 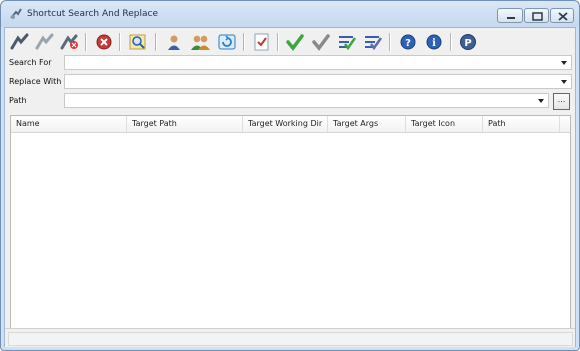 I want to click on refresh-icon, so click(x=227, y=42).